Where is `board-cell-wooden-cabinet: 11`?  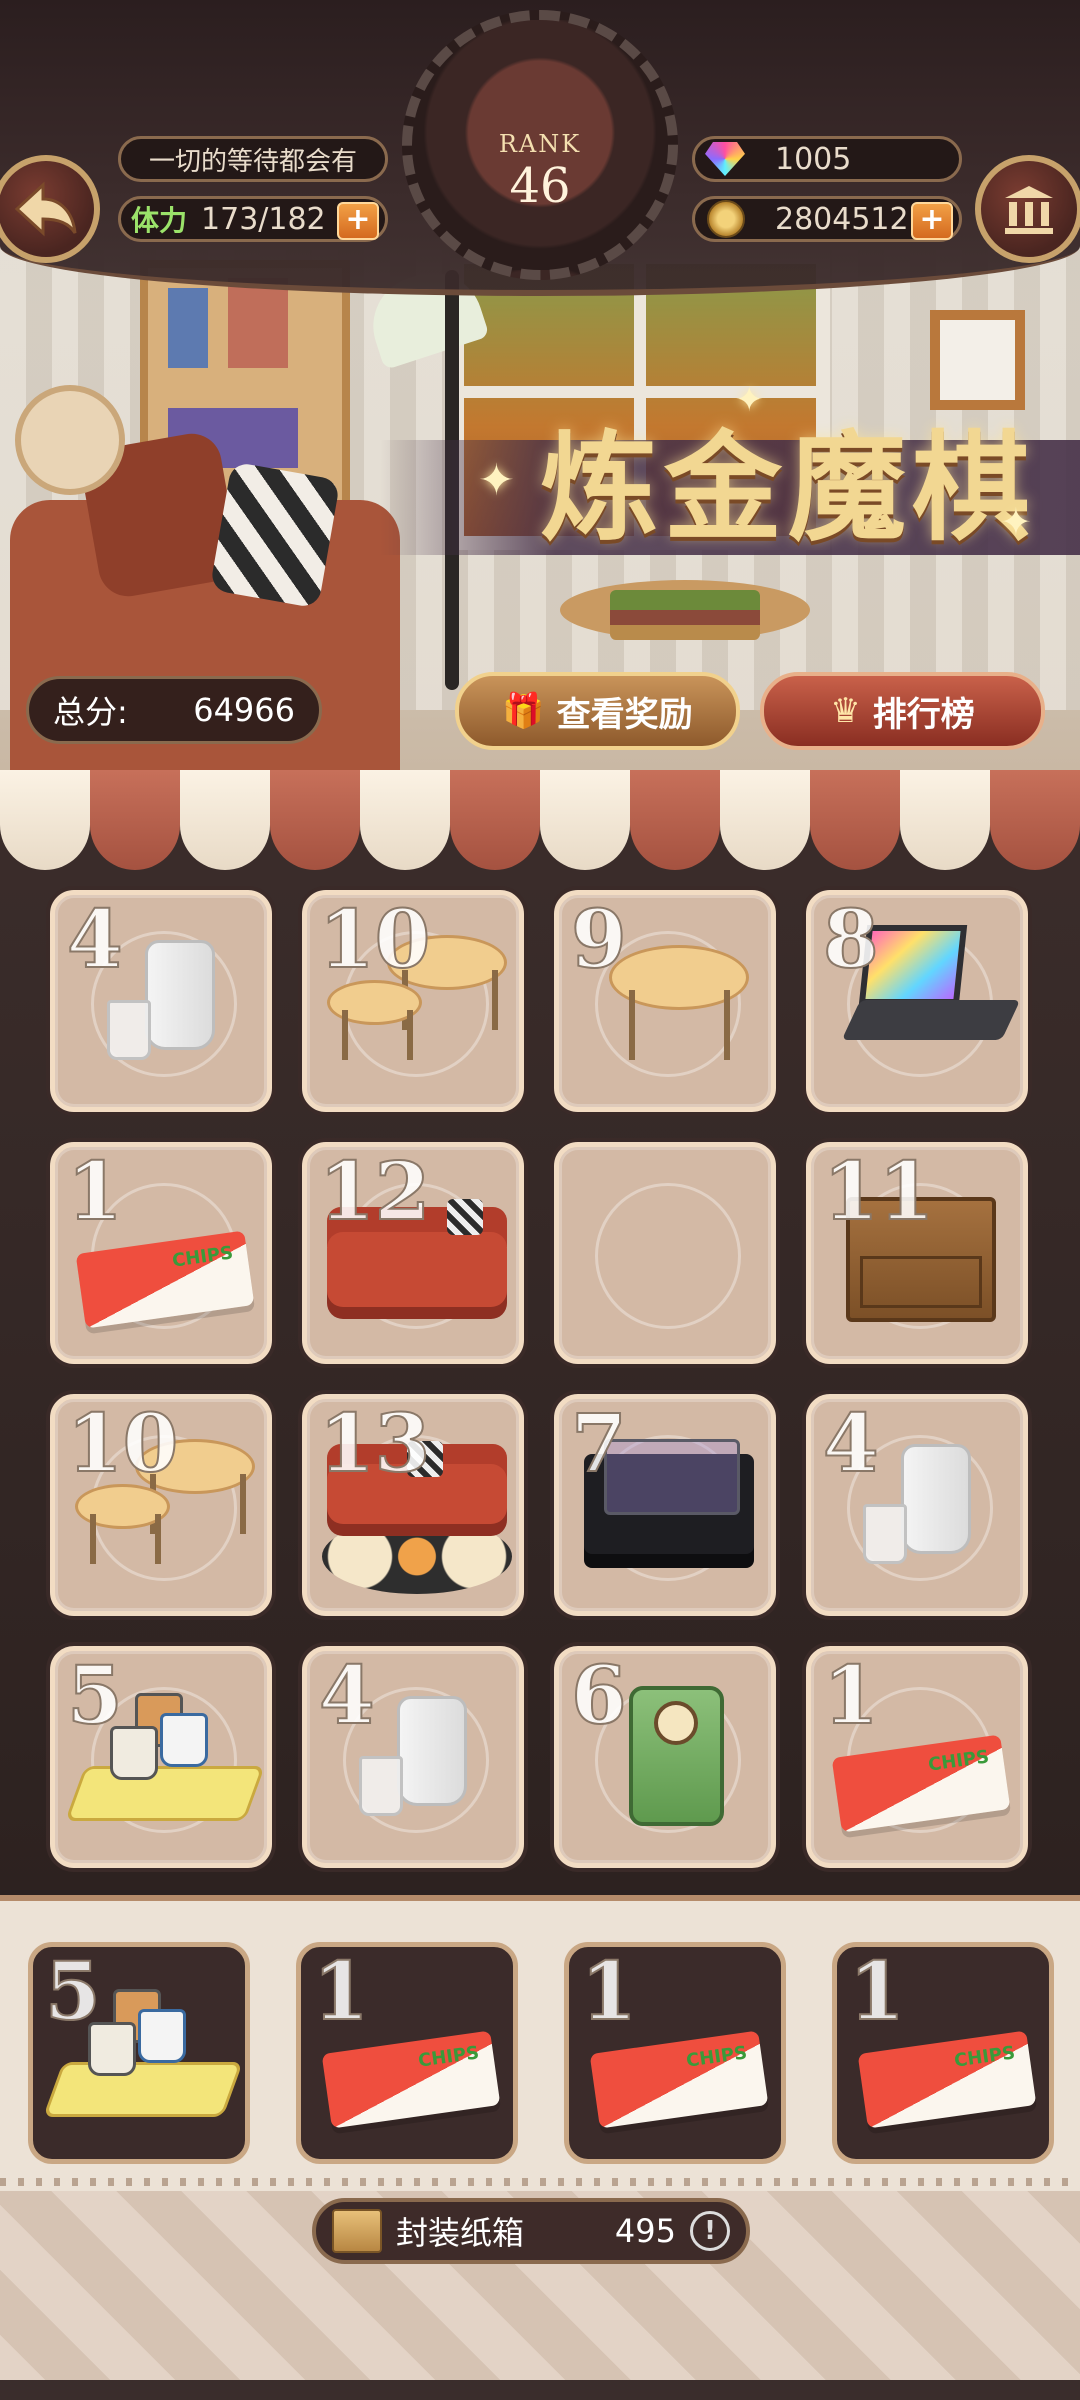 board-cell-wooden-cabinet: 11 is located at coordinates (917, 1253).